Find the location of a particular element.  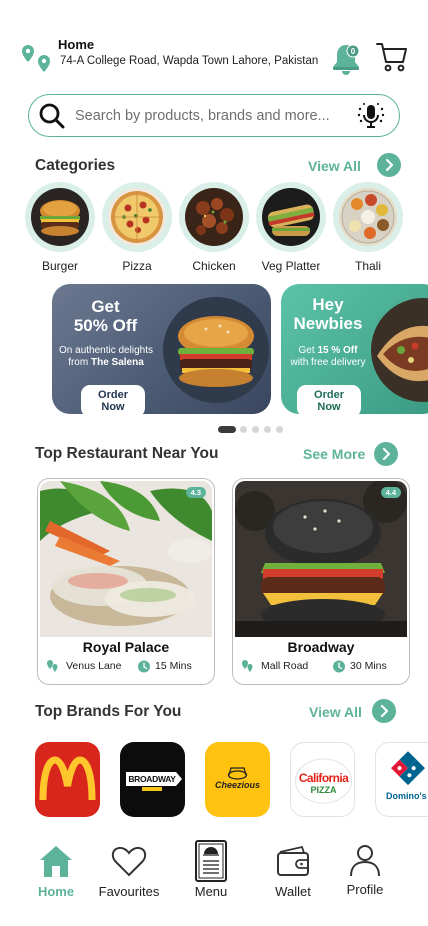

restaurants-title: Top Restaurant Near You is located at coordinates (127, 453).